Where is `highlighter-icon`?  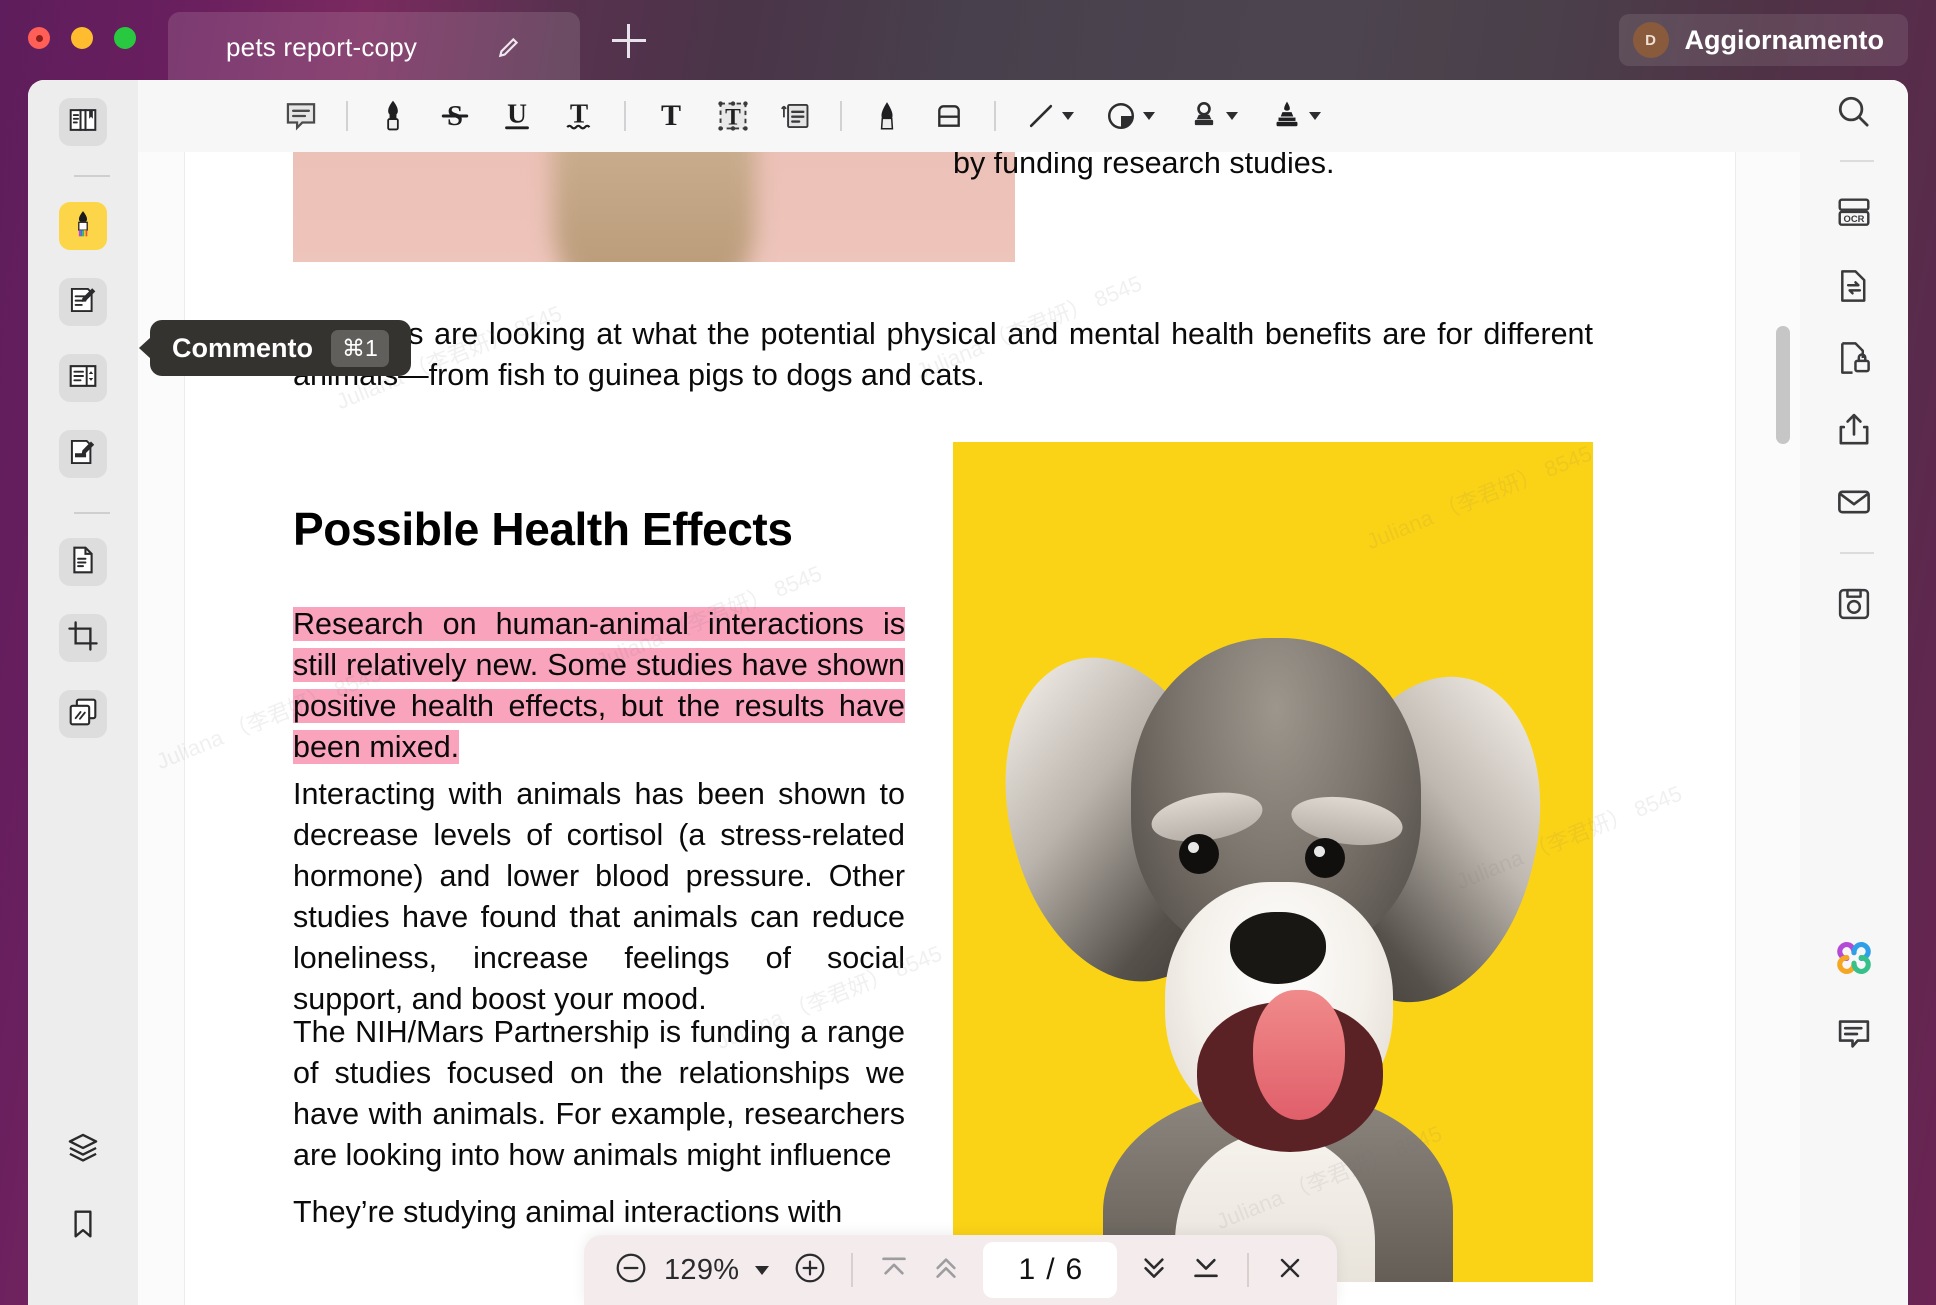
highlighter-icon is located at coordinates (83, 226).